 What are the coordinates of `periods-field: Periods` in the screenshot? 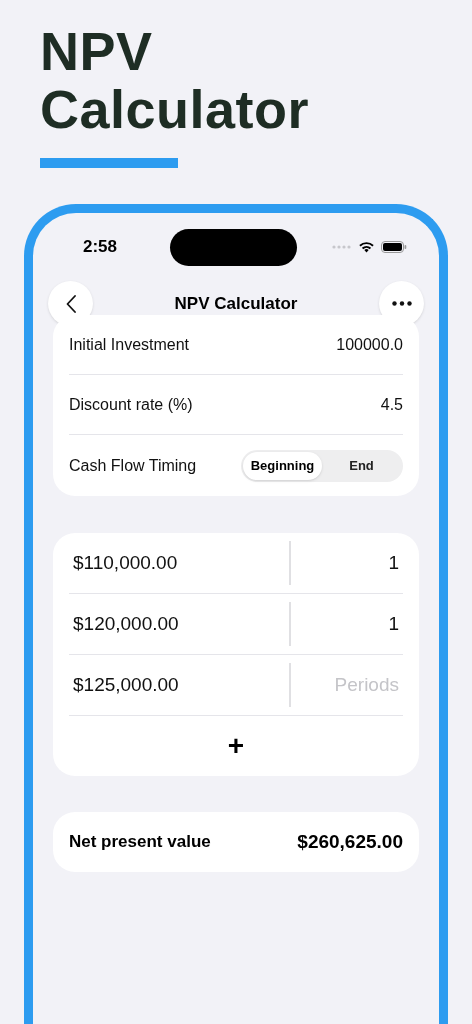 It's located at (347, 685).